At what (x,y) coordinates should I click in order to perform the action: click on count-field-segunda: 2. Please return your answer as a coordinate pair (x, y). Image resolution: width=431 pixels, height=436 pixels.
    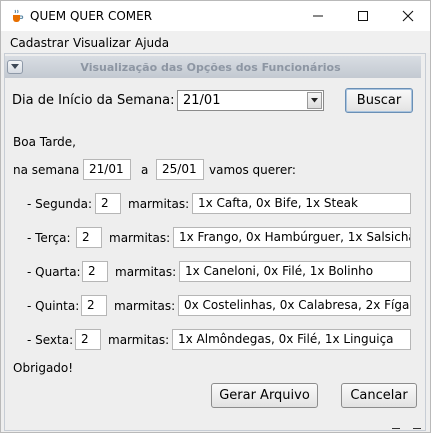
    Looking at the image, I should click on (108, 203).